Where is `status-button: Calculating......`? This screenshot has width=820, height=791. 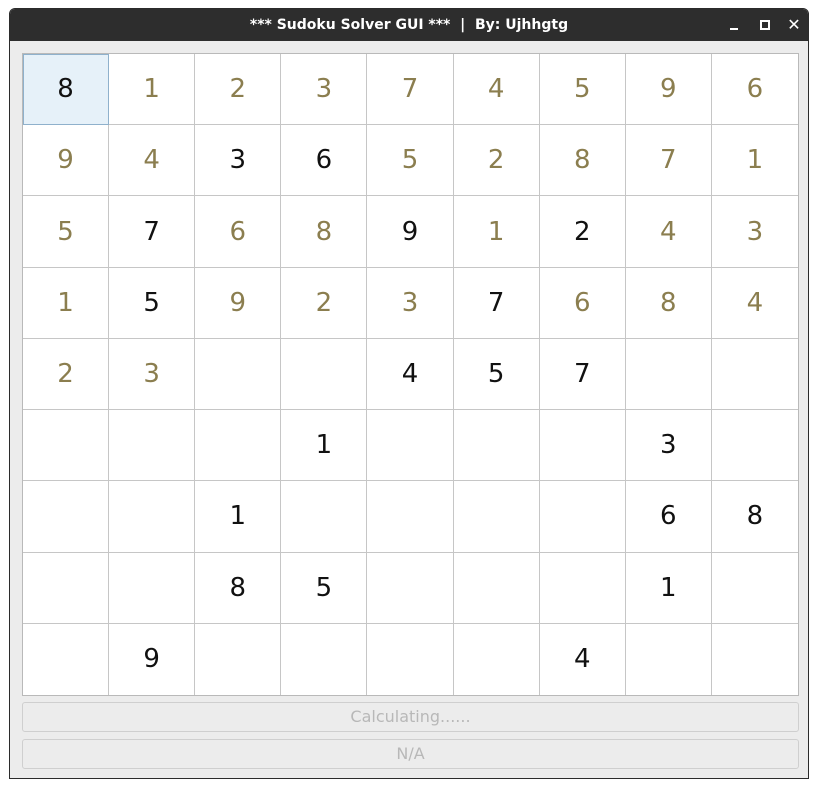 status-button: Calculating...... is located at coordinates (410, 717).